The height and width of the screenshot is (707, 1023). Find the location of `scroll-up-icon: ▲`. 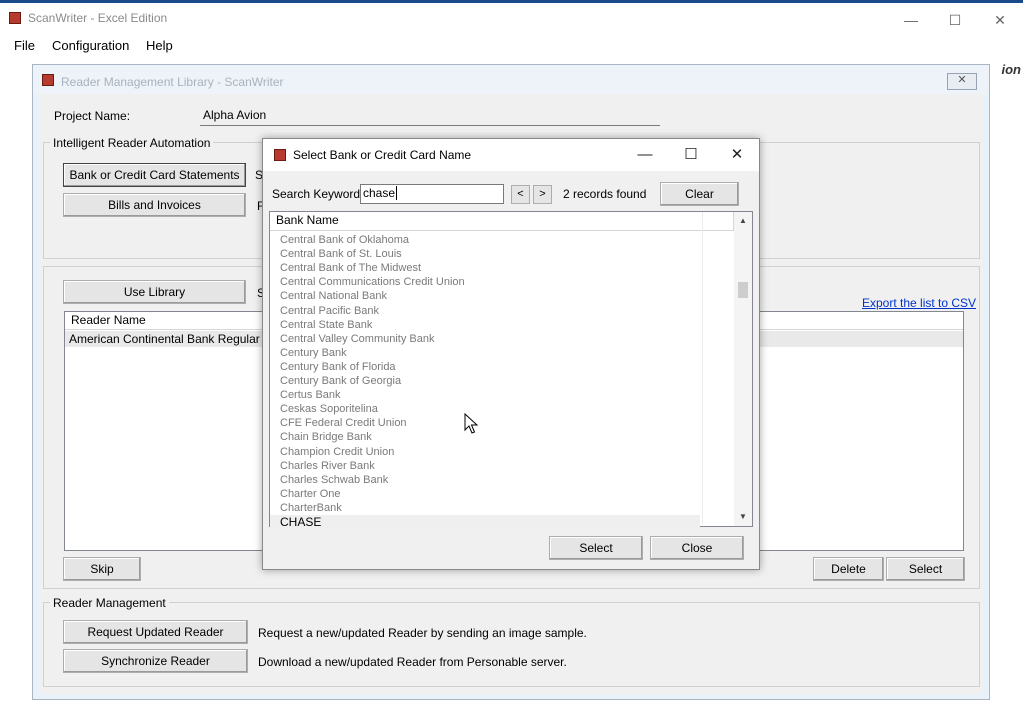

scroll-up-icon: ▲ is located at coordinates (743, 220).